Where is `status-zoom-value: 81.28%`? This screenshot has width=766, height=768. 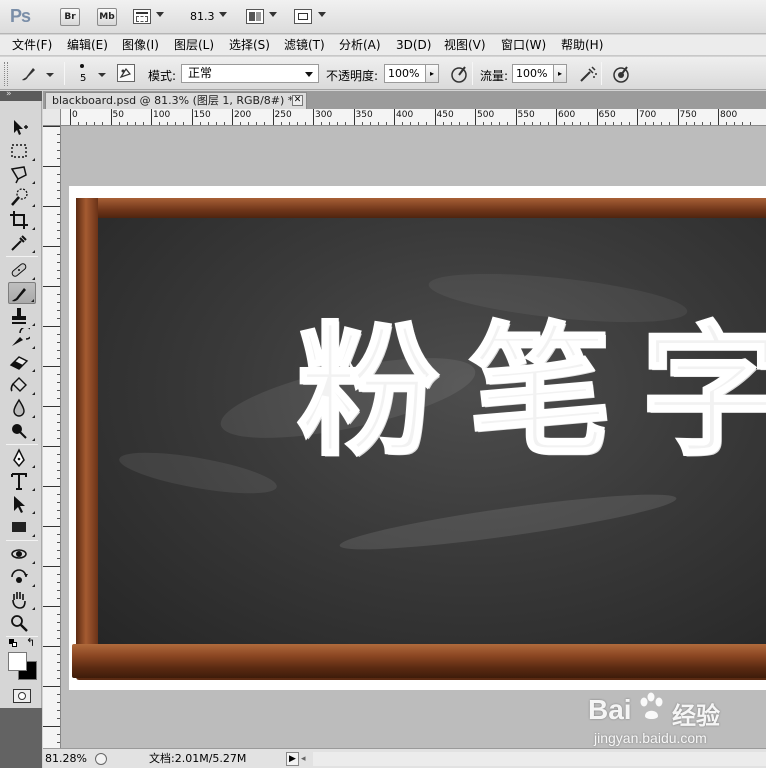
status-zoom-value: 81.28% is located at coordinates (66, 759).